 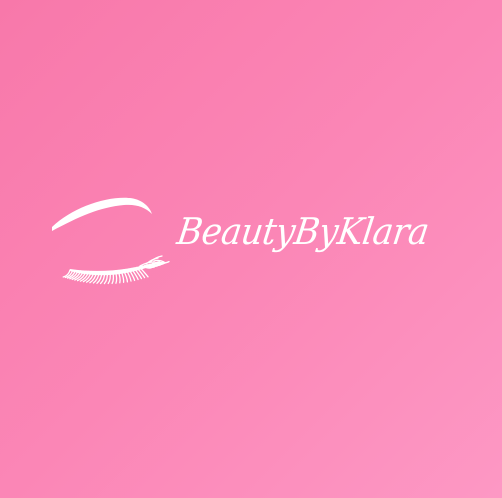 What do you see at coordinates (116, 277) in the screenshot?
I see `eyelash` at bounding box center [116, 277].